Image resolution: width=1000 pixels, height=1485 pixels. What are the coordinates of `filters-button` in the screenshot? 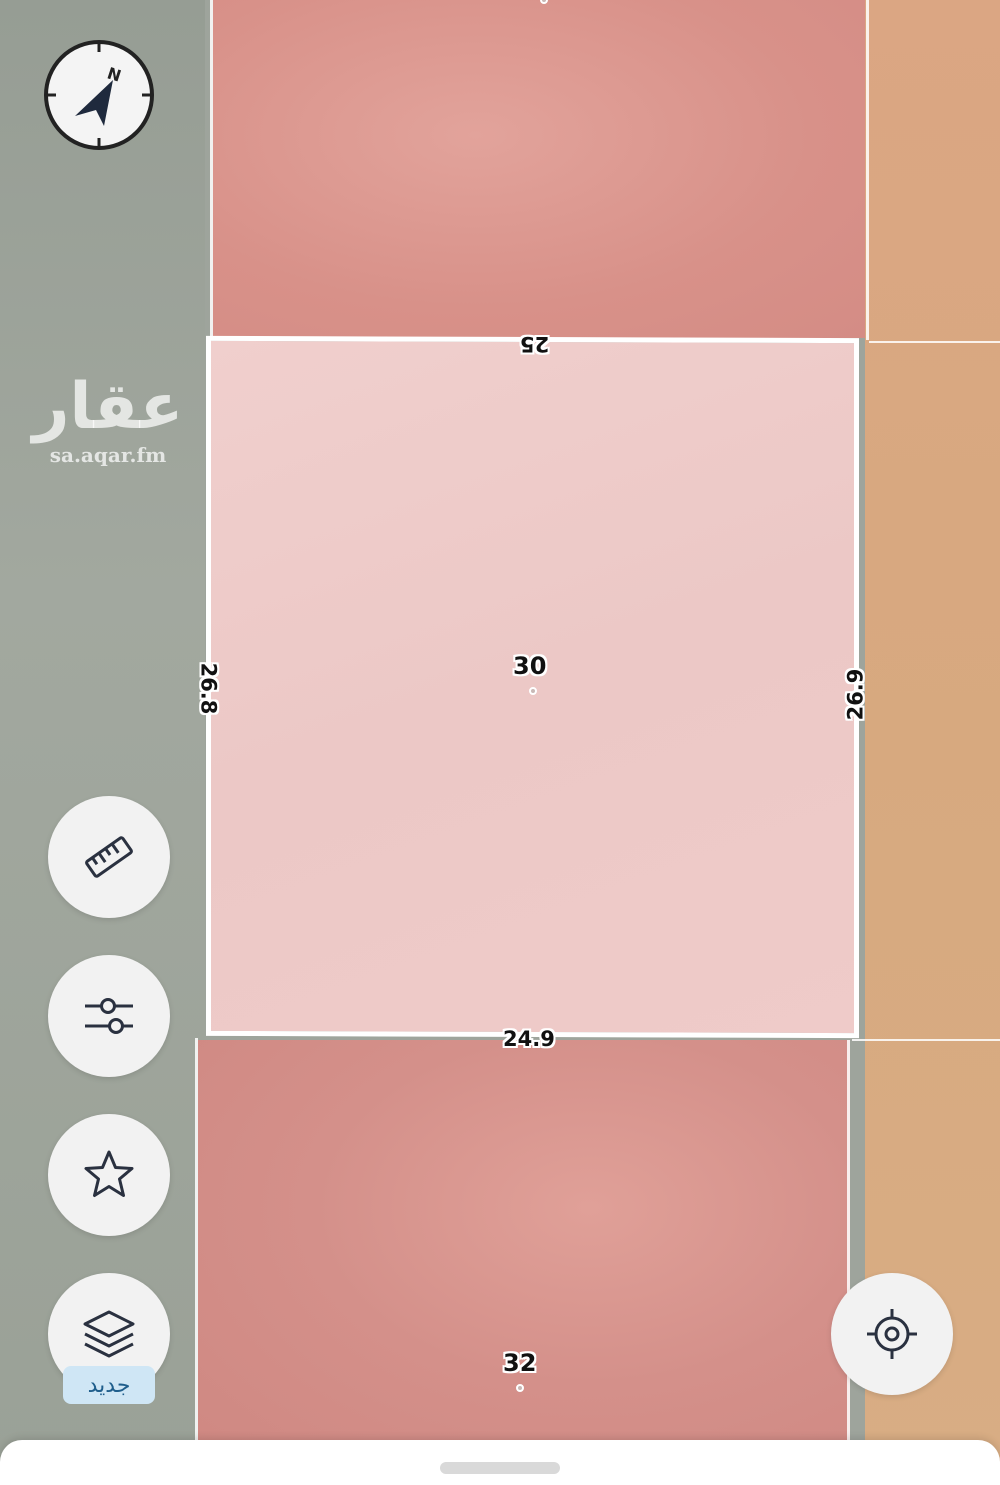 It's located at (109, 1016).